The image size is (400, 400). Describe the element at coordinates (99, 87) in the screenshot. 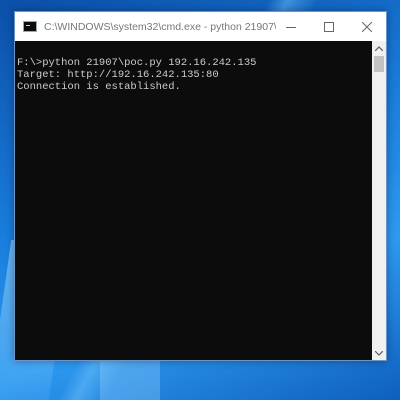

I see `console-line: Connection is established.` at that location.